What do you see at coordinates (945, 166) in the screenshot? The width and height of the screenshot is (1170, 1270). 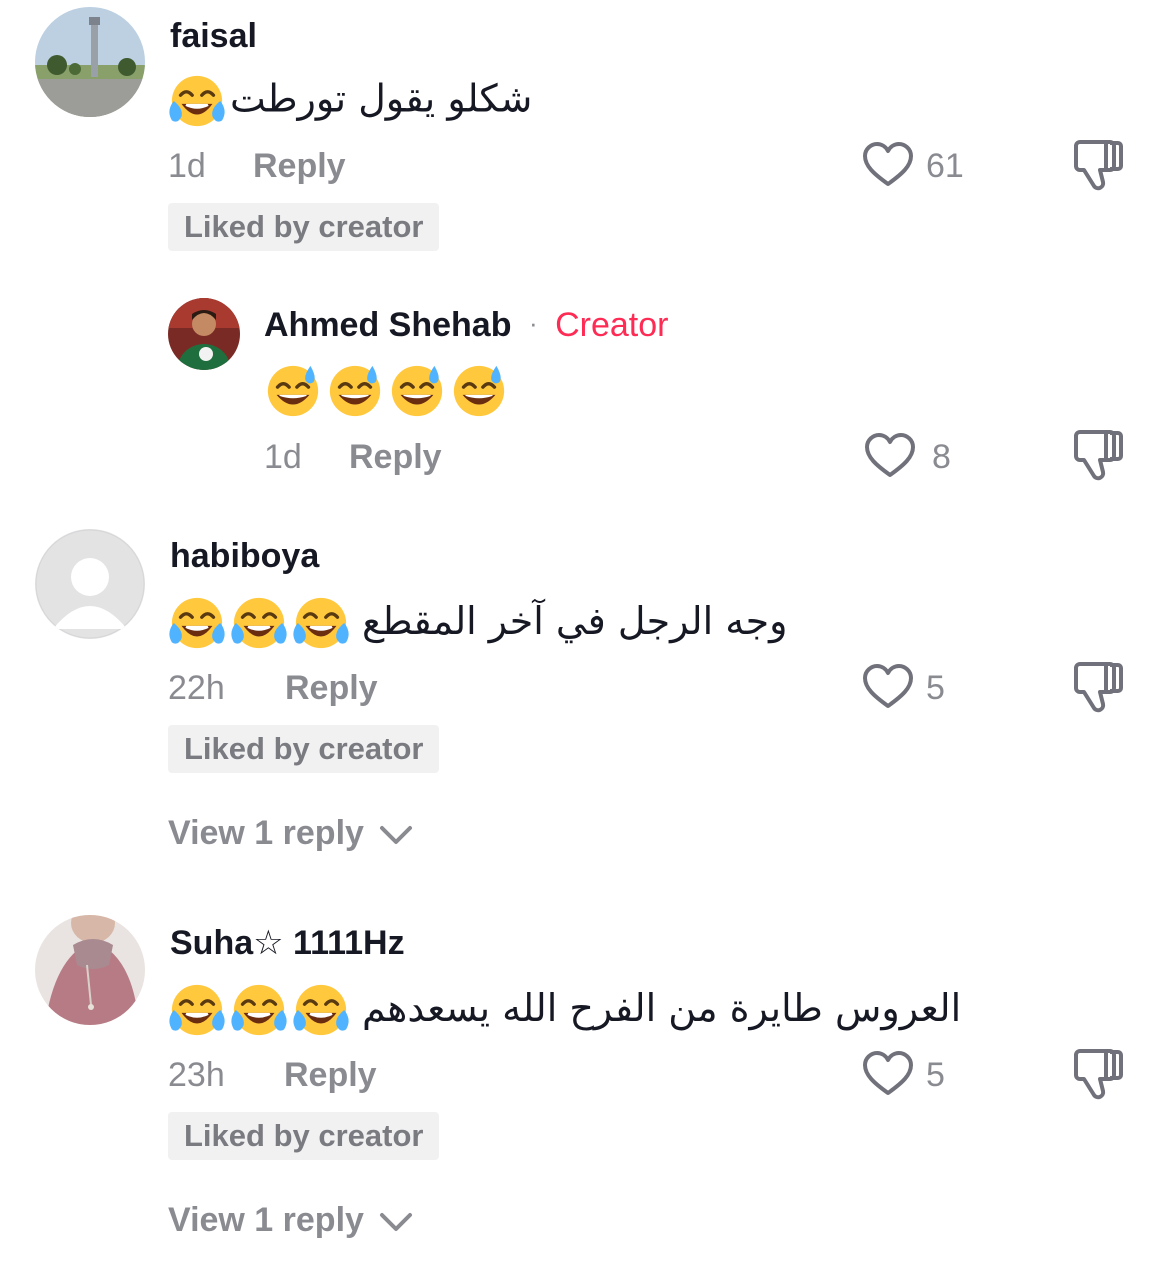 I see `like-count: 61` at bounding box center [945, 166].